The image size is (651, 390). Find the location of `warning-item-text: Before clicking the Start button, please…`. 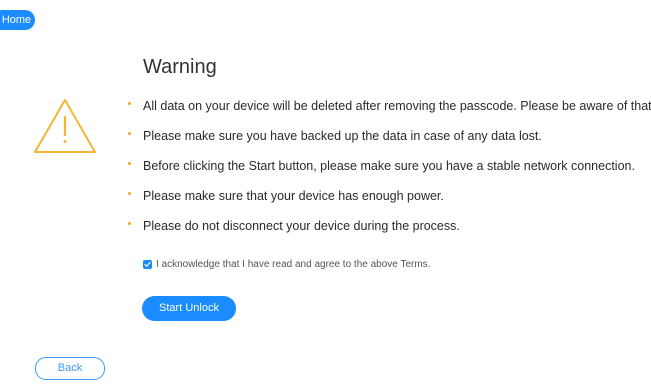

warning-item-text: Before clicking the Start button, please… is located at coordinates (389, 166).